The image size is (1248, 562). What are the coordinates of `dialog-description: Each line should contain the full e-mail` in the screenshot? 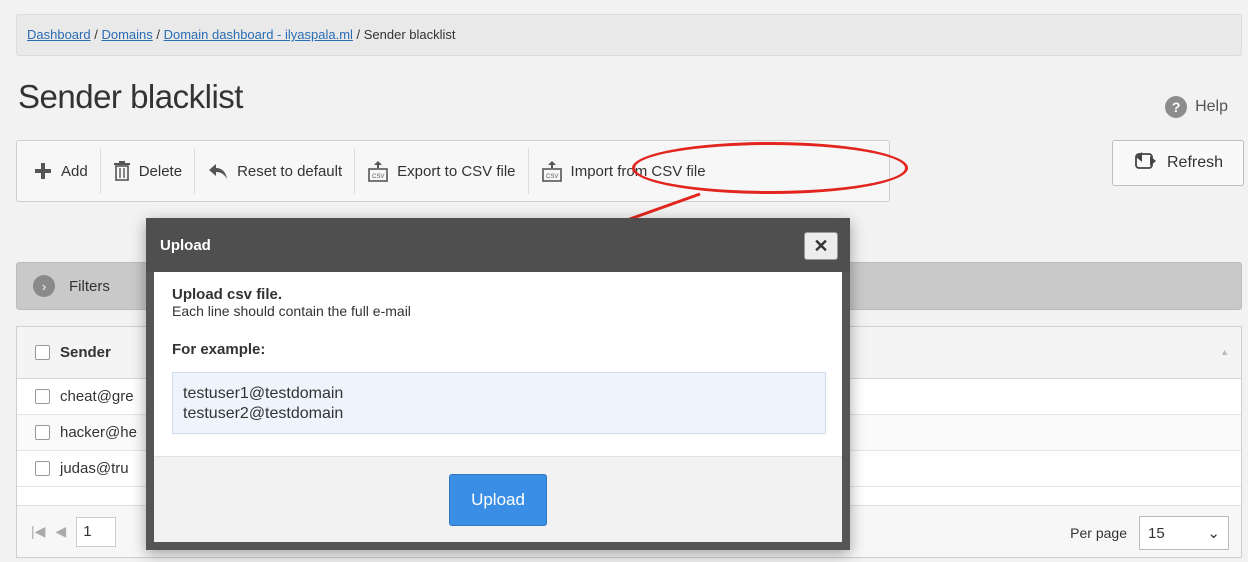 It's located at (291, 311).